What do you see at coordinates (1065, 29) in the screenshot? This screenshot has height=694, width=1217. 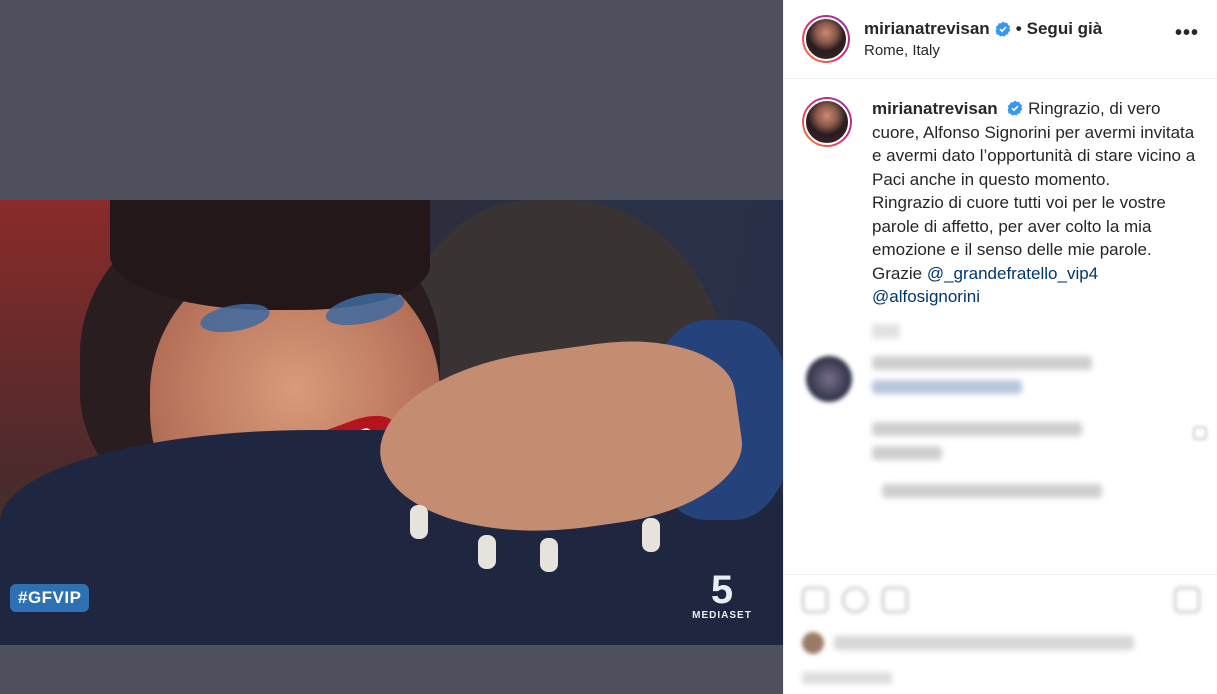 I see `follow-button: Segui già` at bounding box center [1065, 29].